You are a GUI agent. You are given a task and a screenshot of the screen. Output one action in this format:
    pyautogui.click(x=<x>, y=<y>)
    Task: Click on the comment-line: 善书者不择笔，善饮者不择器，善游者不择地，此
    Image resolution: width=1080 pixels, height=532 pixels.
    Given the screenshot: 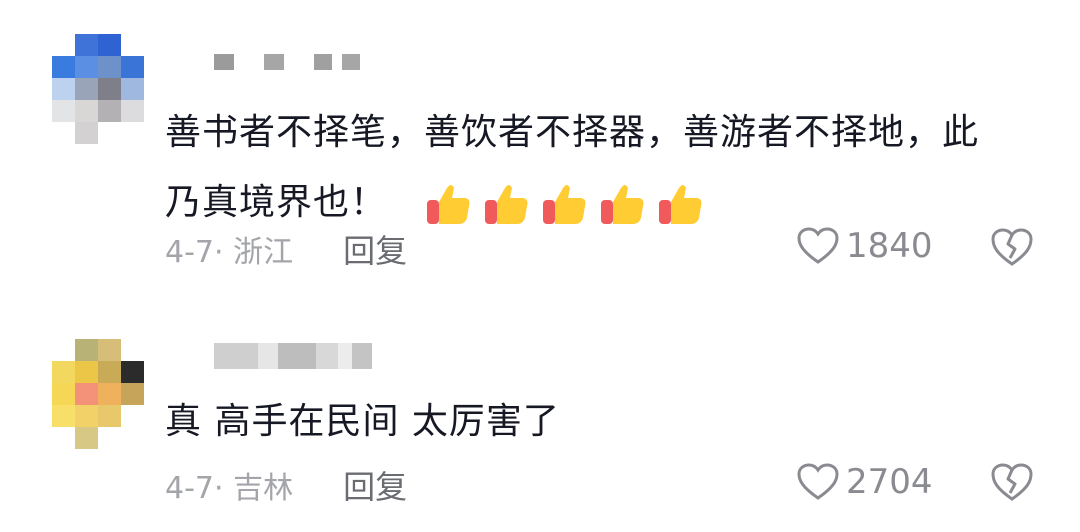 What is the action you would take?
    pyautogui.click(x=572, y=132)
    